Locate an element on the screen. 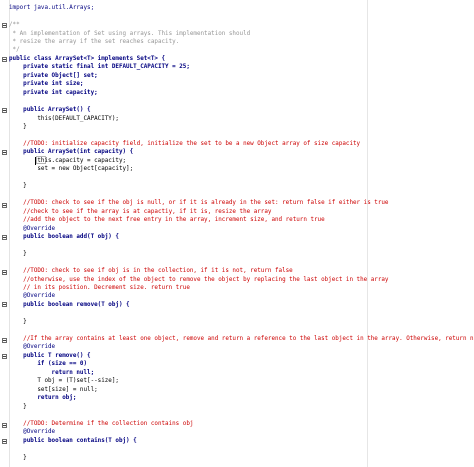  code-line: private int capacity; is located at coordinates (53, 93).